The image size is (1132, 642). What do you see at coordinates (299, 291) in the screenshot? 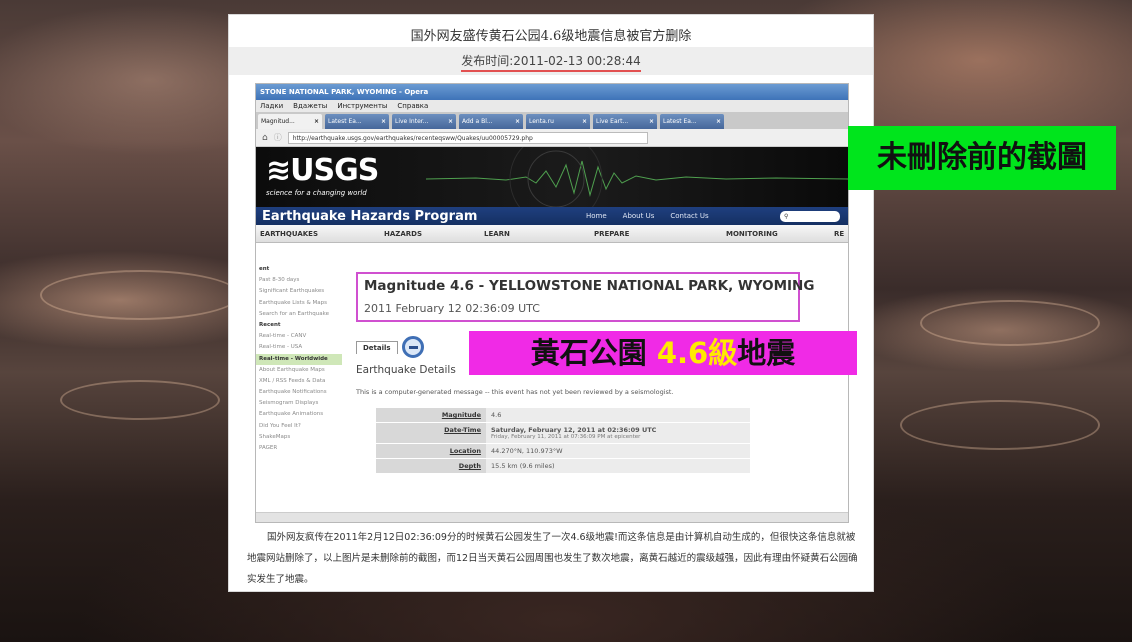
I see `sidebar-item: Significant Earthquakes` at bounding box center [299, 291].